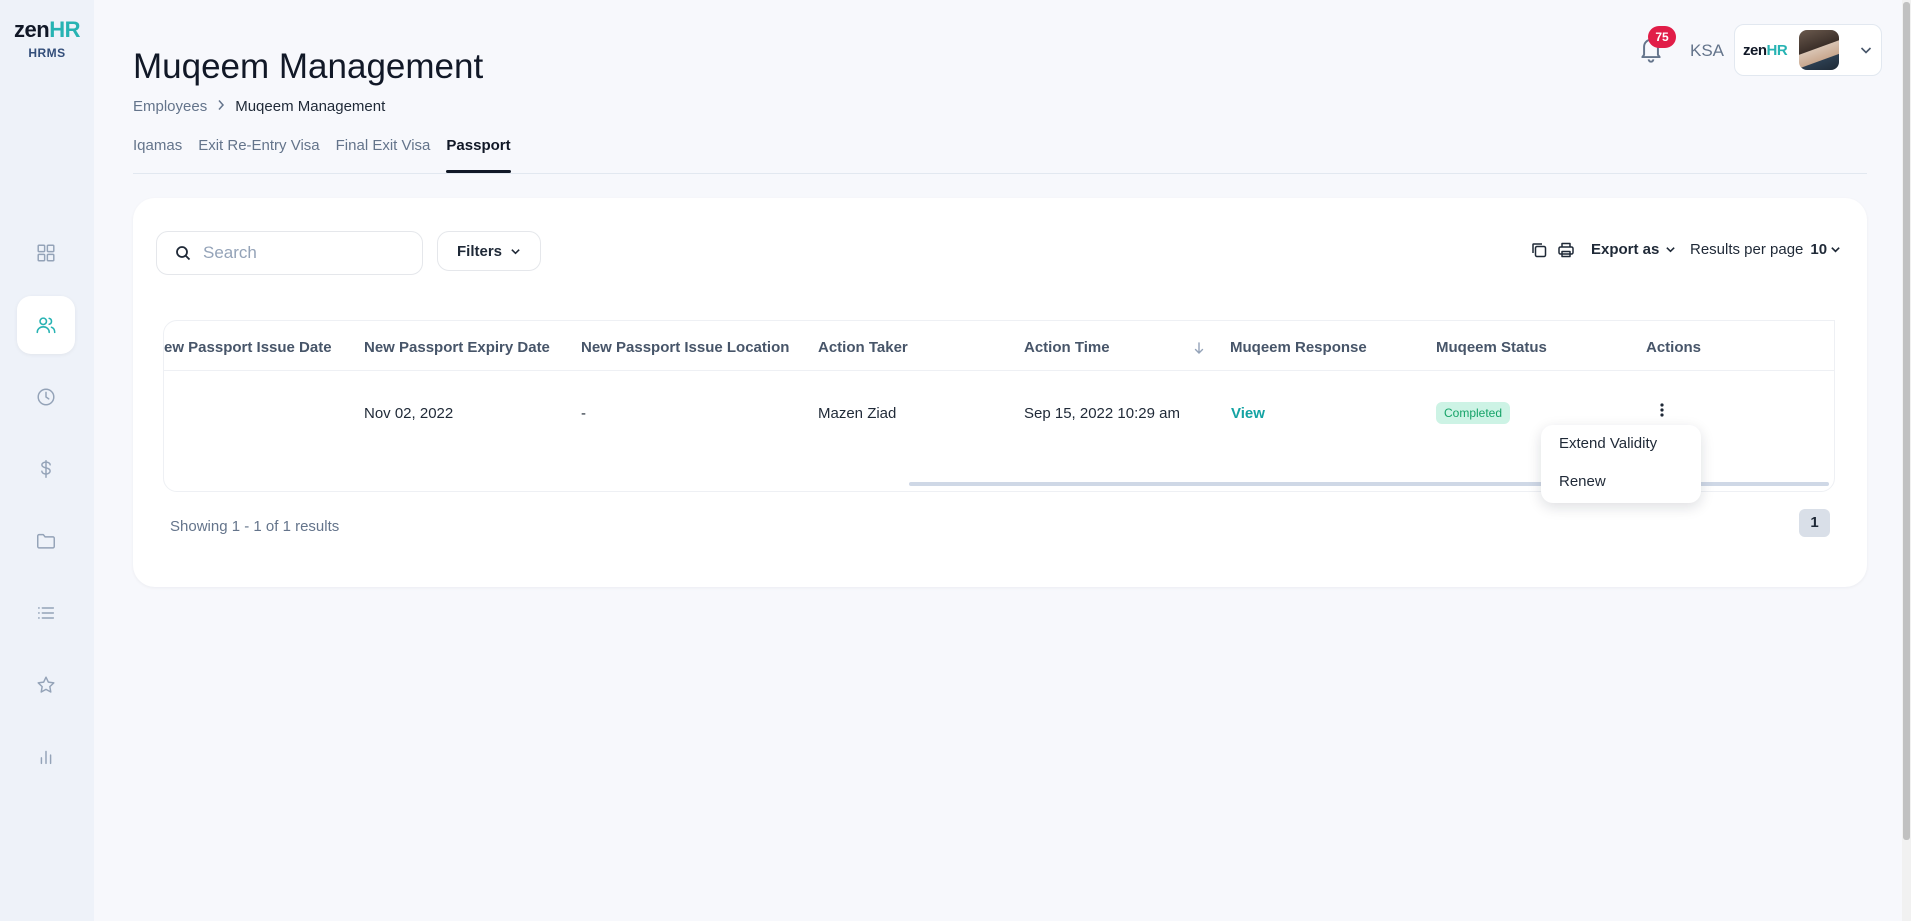 Image resolution: width=1911 pixels, height=921 pixels. I want to click on filters-button: Filters, so click(489, 251).